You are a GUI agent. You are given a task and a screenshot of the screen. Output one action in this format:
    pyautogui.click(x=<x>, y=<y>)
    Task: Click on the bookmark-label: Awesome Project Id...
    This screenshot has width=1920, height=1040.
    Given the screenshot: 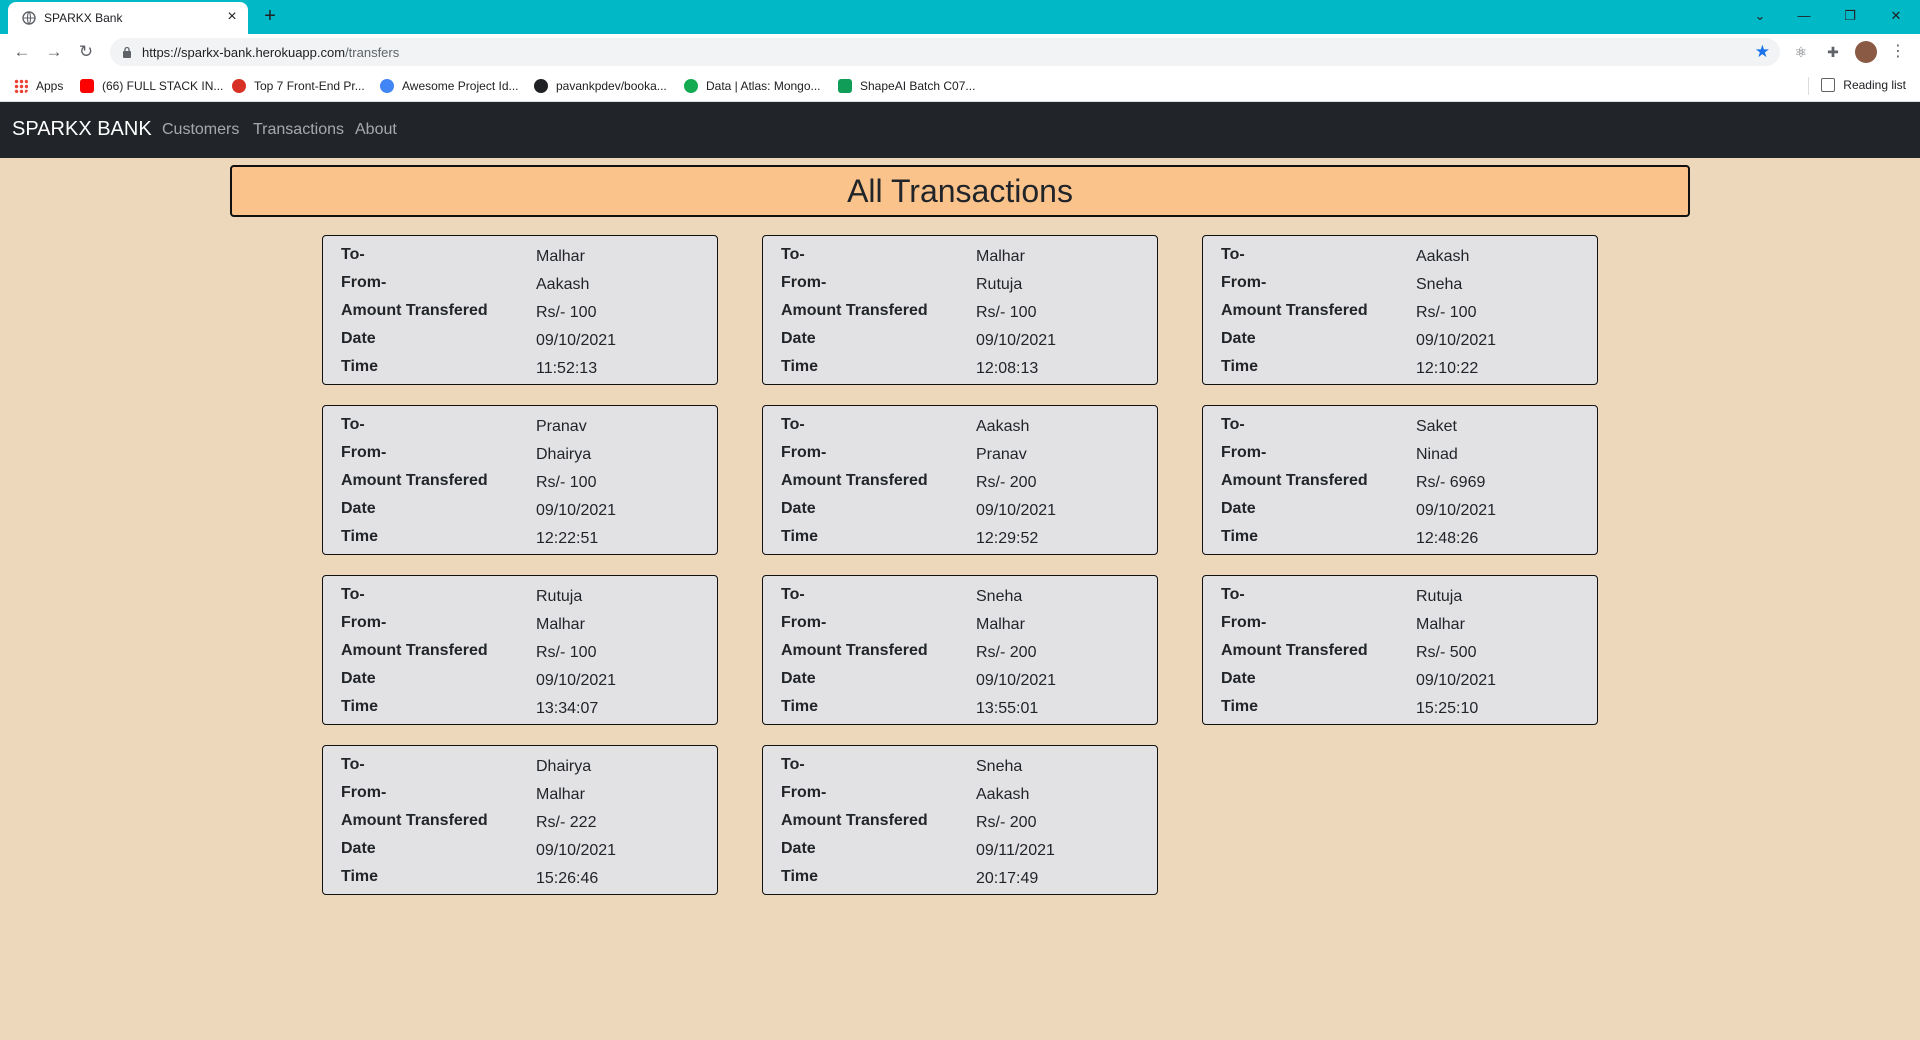 What is the action you would take?
    pyautogui.click(x=460, y=86)
    